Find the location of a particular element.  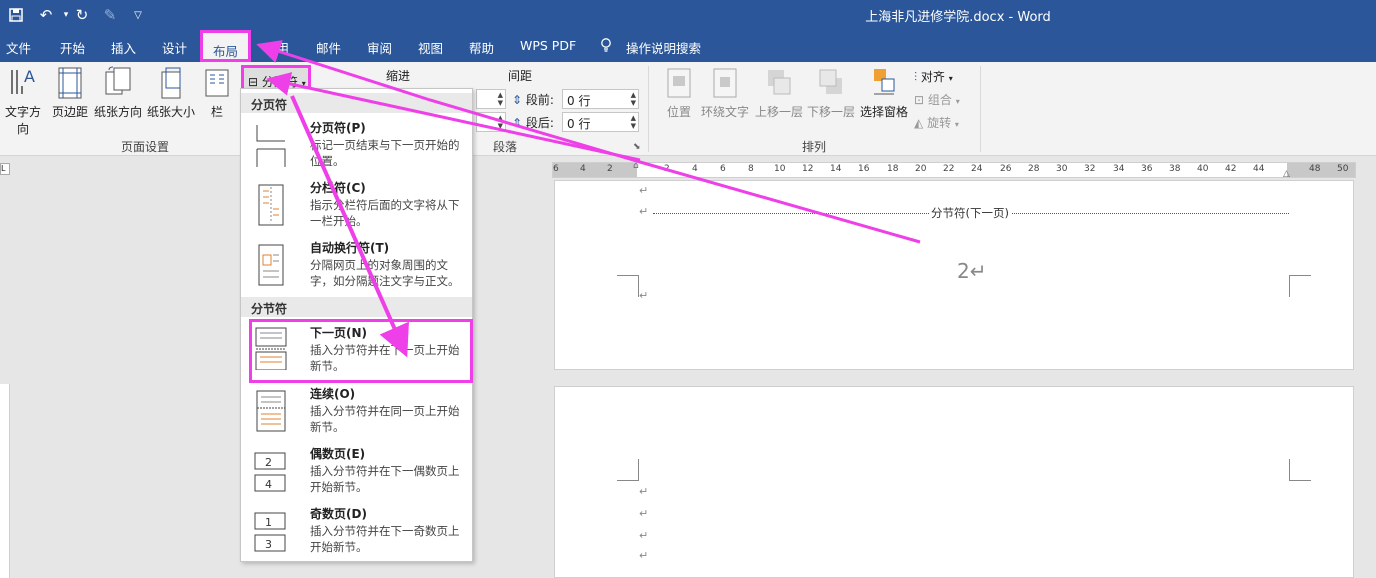

column-break-icon is located at coordinates (271, 205).